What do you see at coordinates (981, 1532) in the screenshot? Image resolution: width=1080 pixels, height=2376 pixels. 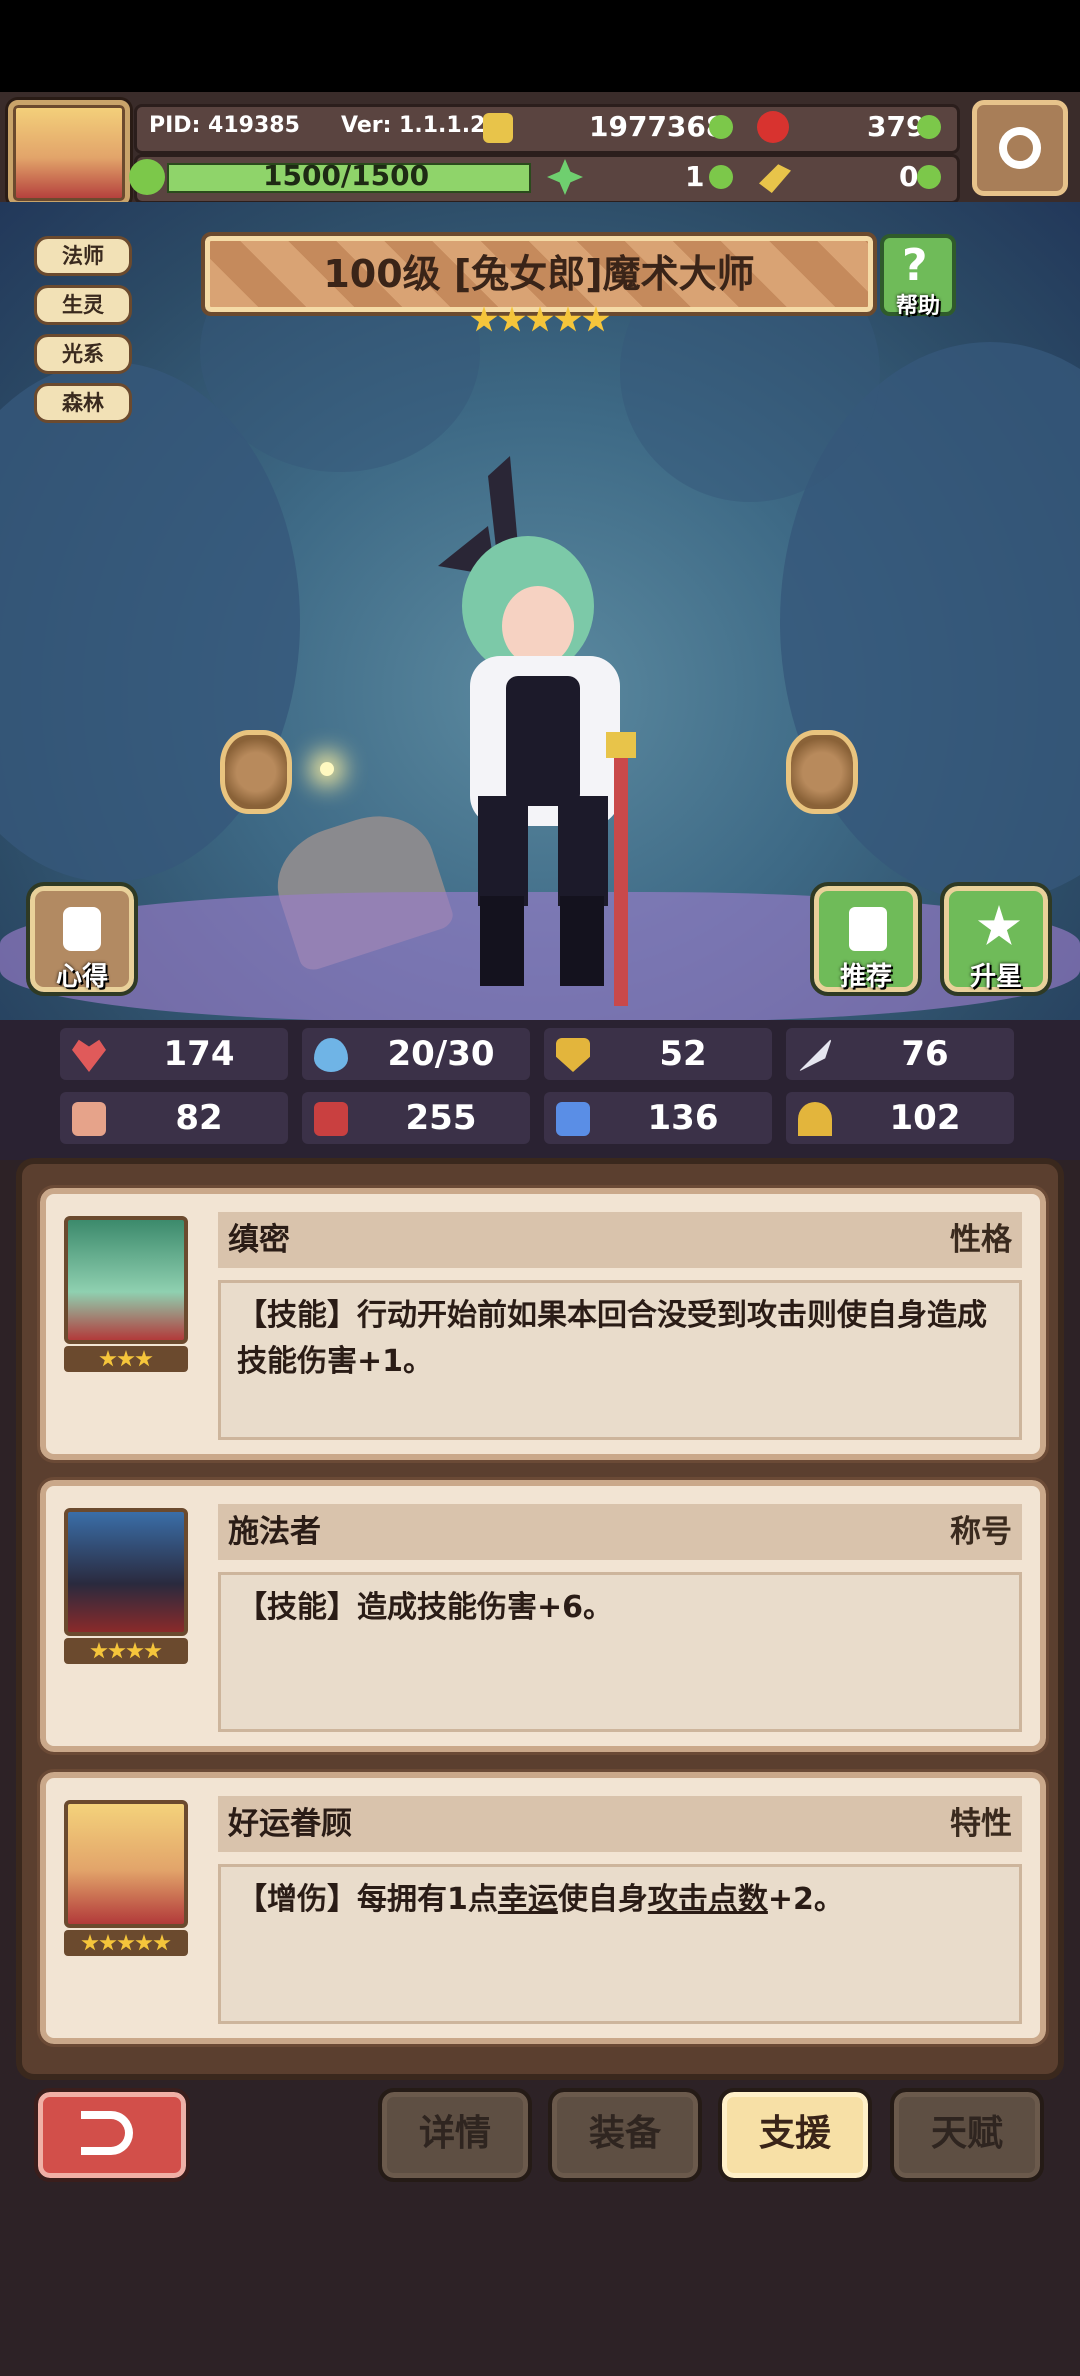 I see `card-type: 称号` at bounding box center [981, 1532].